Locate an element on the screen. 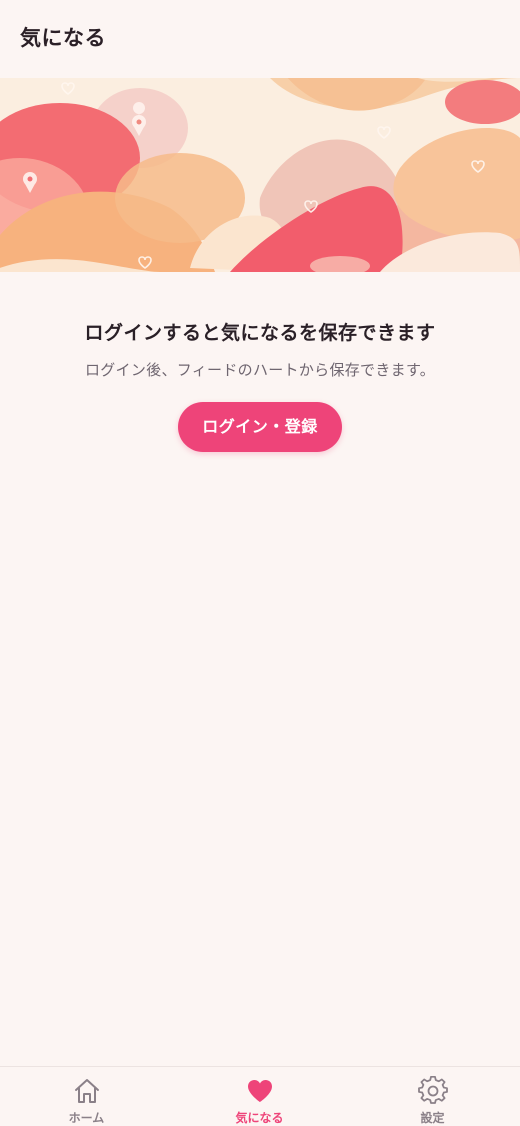 The height and width of the screenshot is (1126, 520). bottom-tab-bar: ホーム 気になる 設定 is located at coordinates (260, 1096).